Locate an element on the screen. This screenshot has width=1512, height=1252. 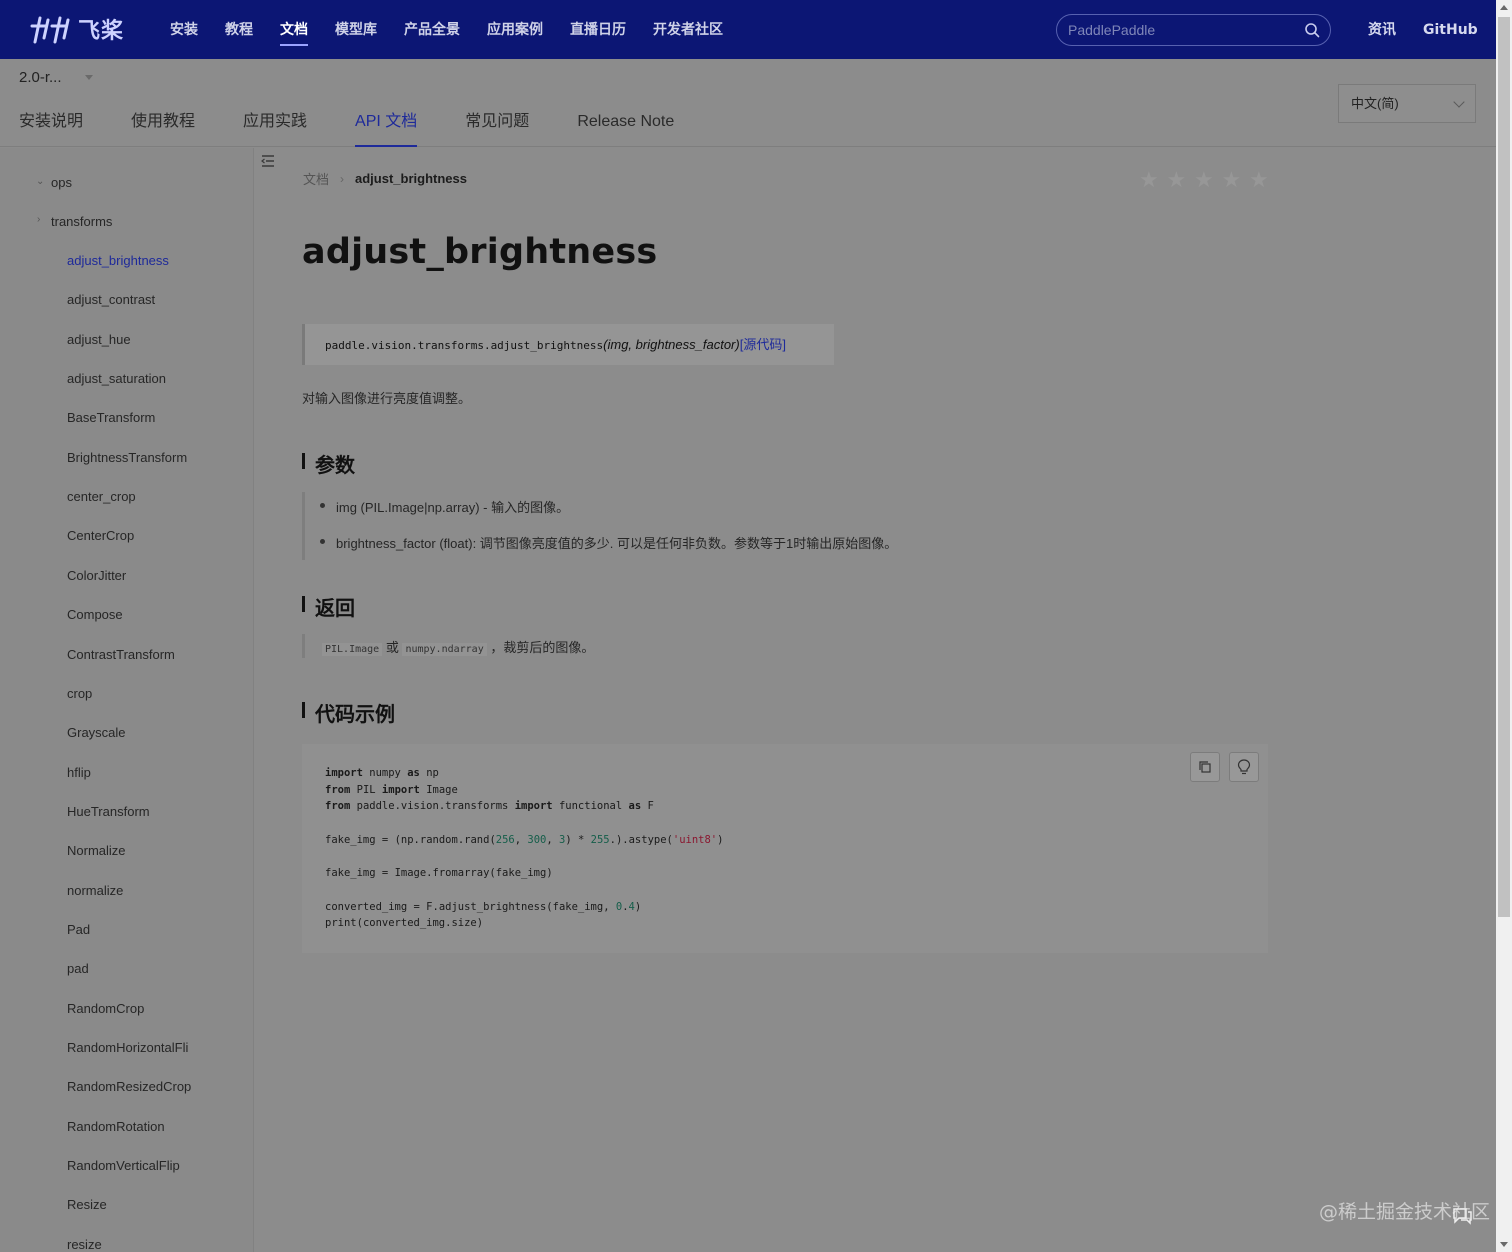
sidebar-item: RandomResizedCrop is located at coordinates (129, 1086).